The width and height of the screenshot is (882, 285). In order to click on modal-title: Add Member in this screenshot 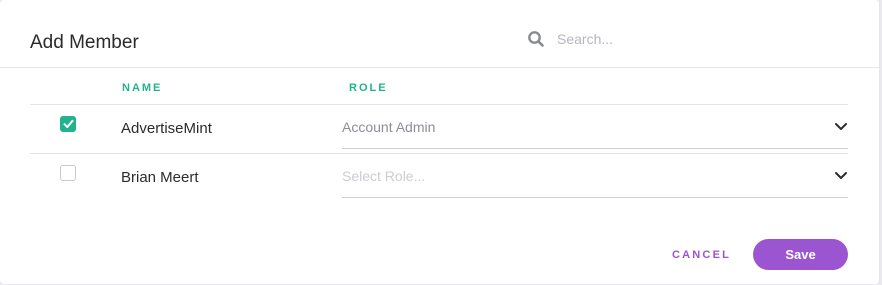, I will do `click(84, 42)`.